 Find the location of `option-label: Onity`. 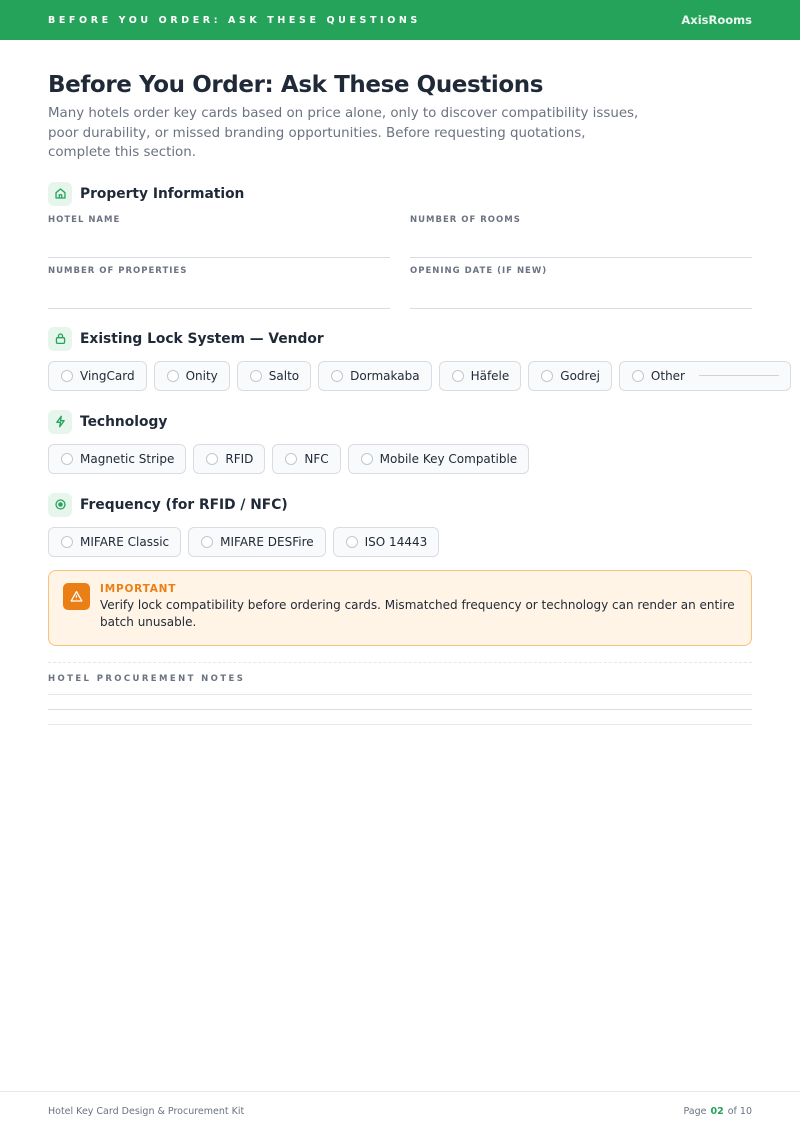

option-label: Onity is located at coordinates (201, 375).